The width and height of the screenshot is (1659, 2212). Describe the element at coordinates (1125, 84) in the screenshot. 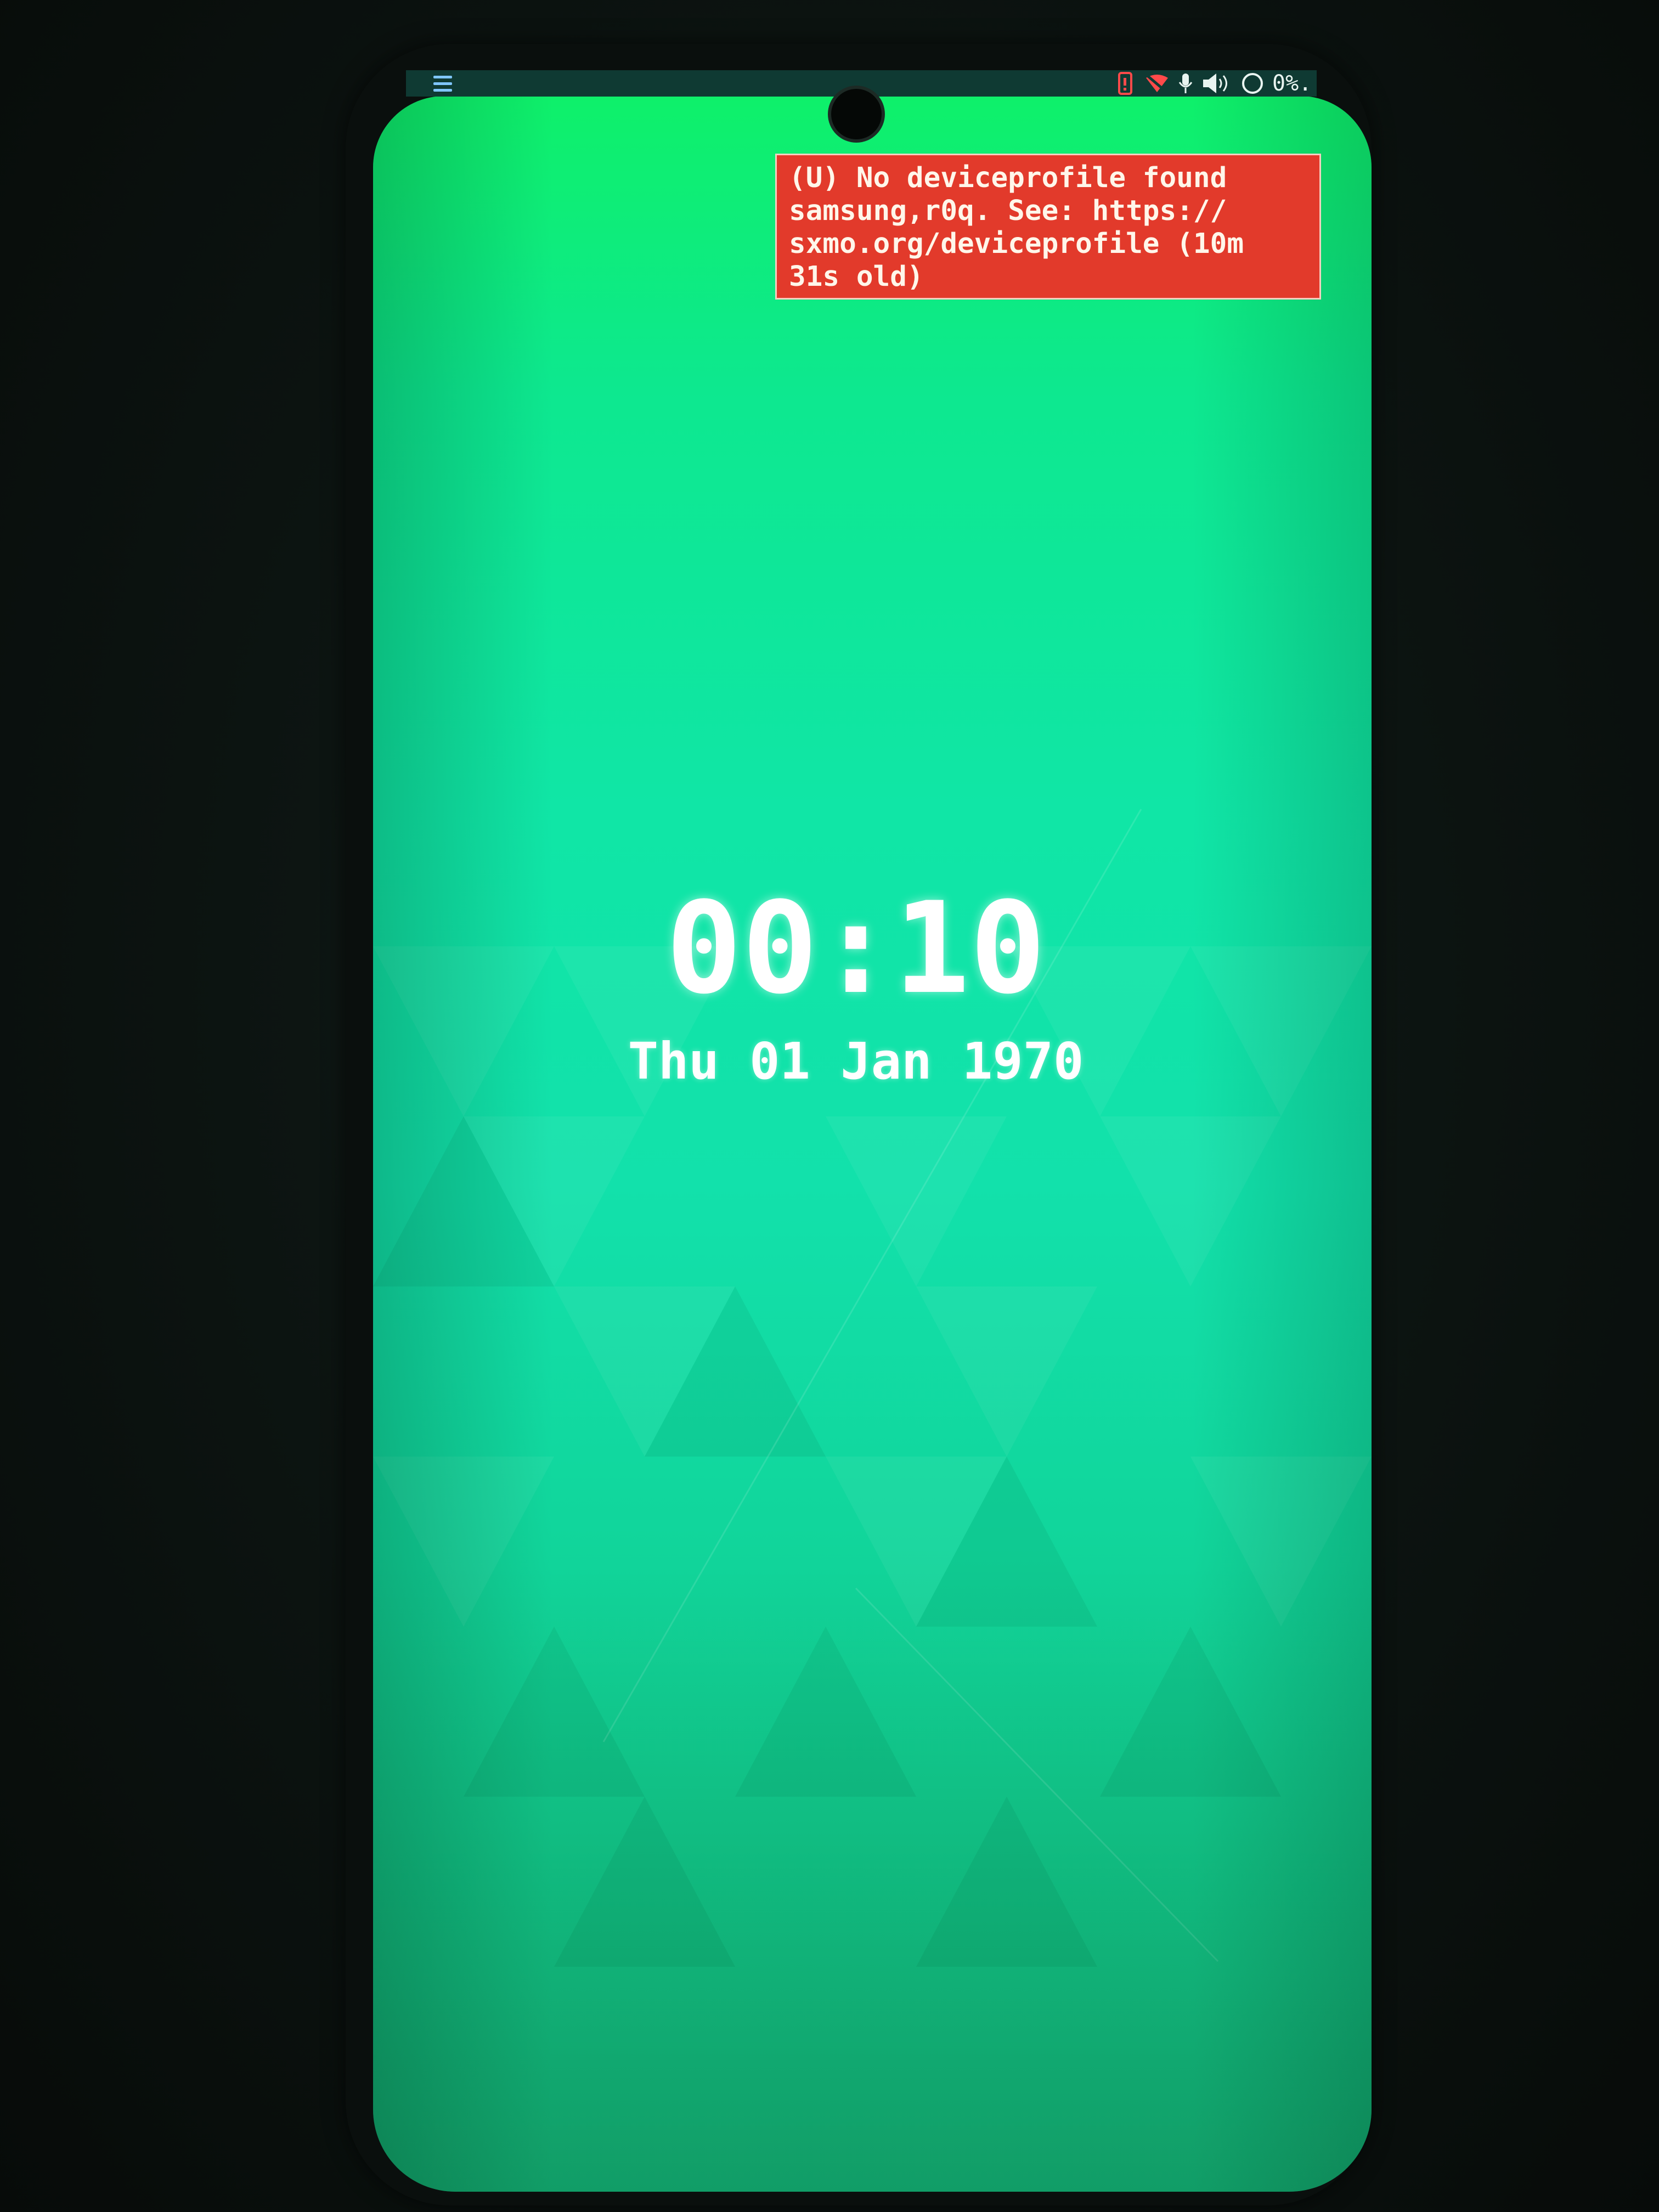

I see `phone-alert-icon` at that location.